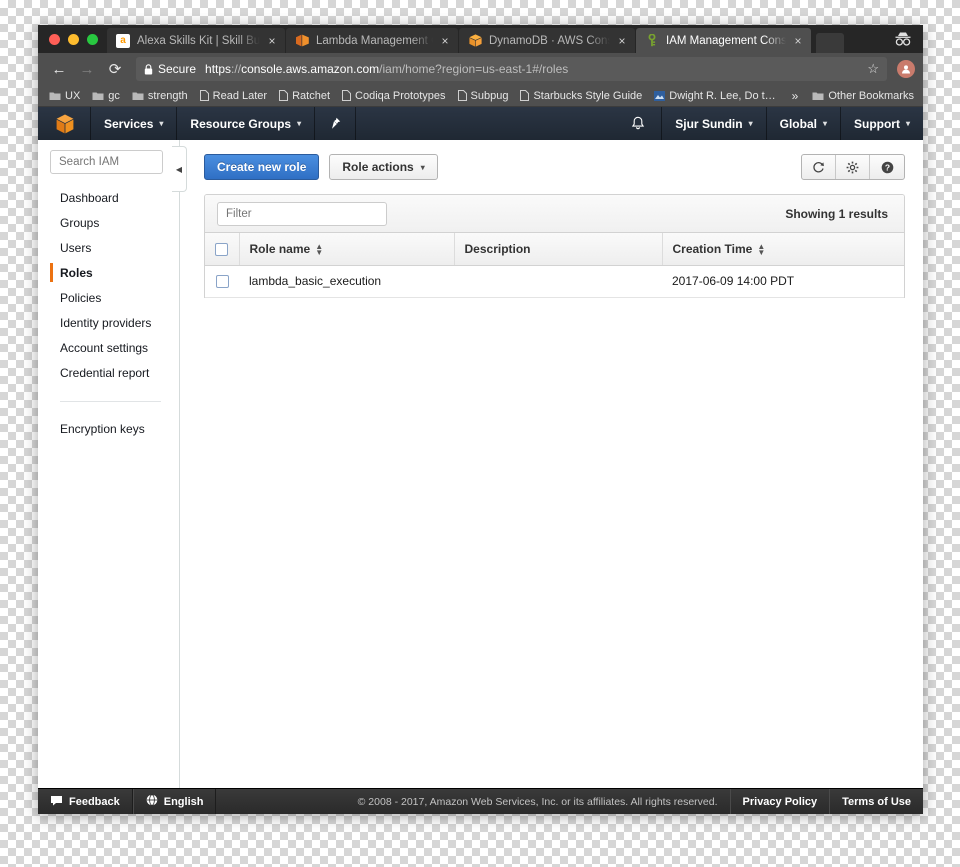 Image resolution: width=960 pixels, height=867 pixels. I want to click on support-menu: Support ▾, so click(882, 123).